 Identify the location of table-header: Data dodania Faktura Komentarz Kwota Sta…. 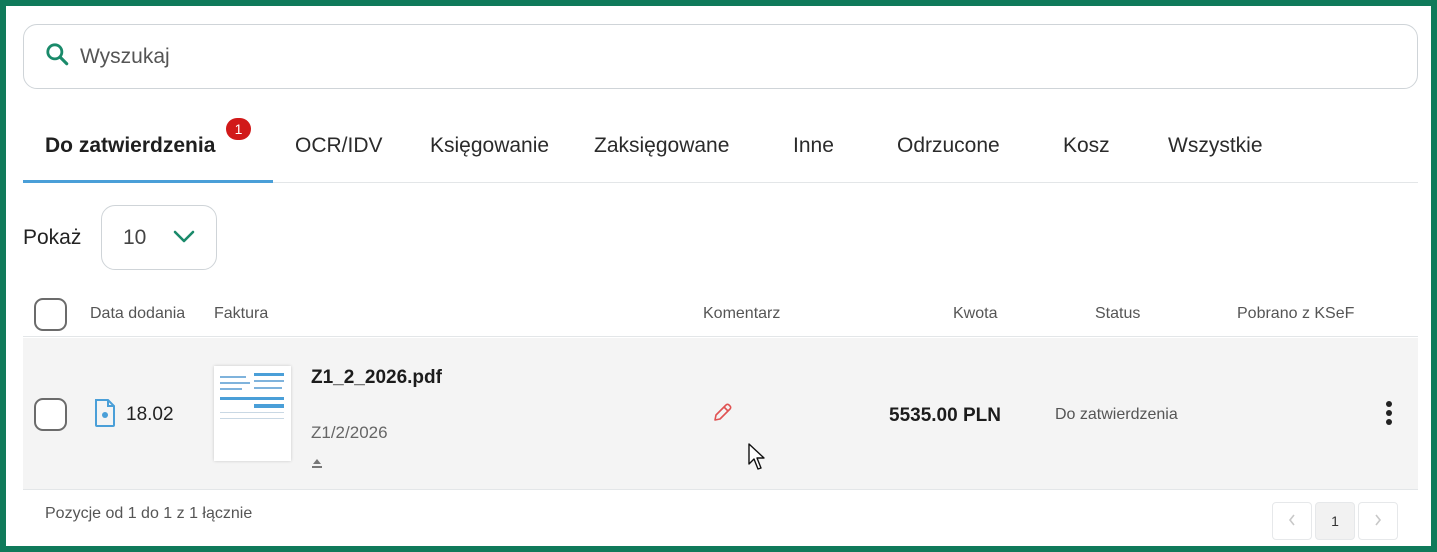
(720, 313).